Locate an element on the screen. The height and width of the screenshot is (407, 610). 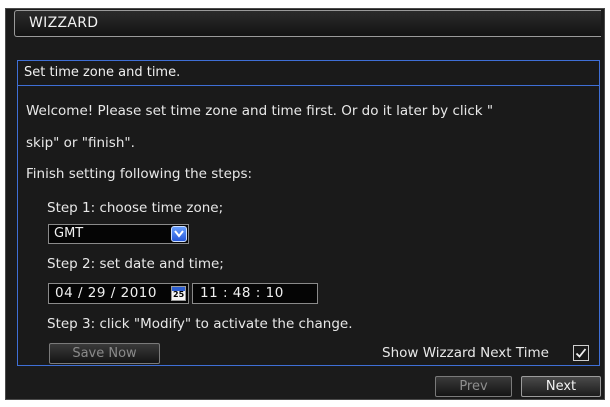
timezone-value: GMT is located at coordinates (69, 233).